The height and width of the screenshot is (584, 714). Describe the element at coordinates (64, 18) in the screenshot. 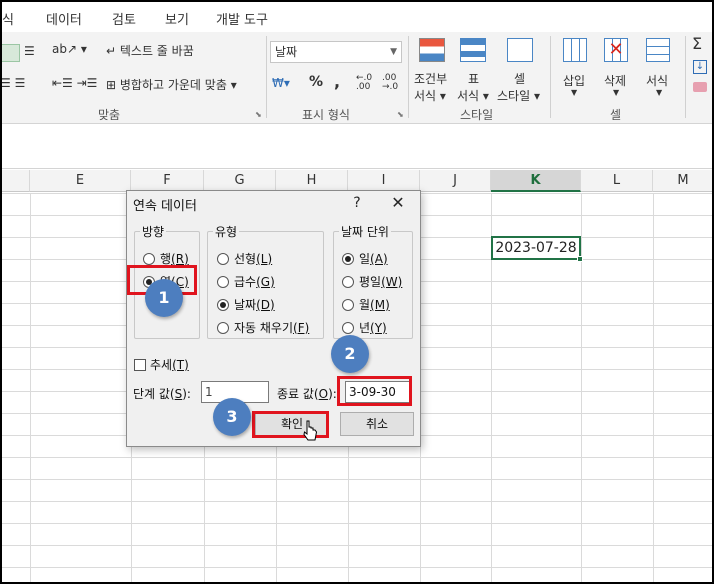

I see `tab-data: 데이터` at that location.